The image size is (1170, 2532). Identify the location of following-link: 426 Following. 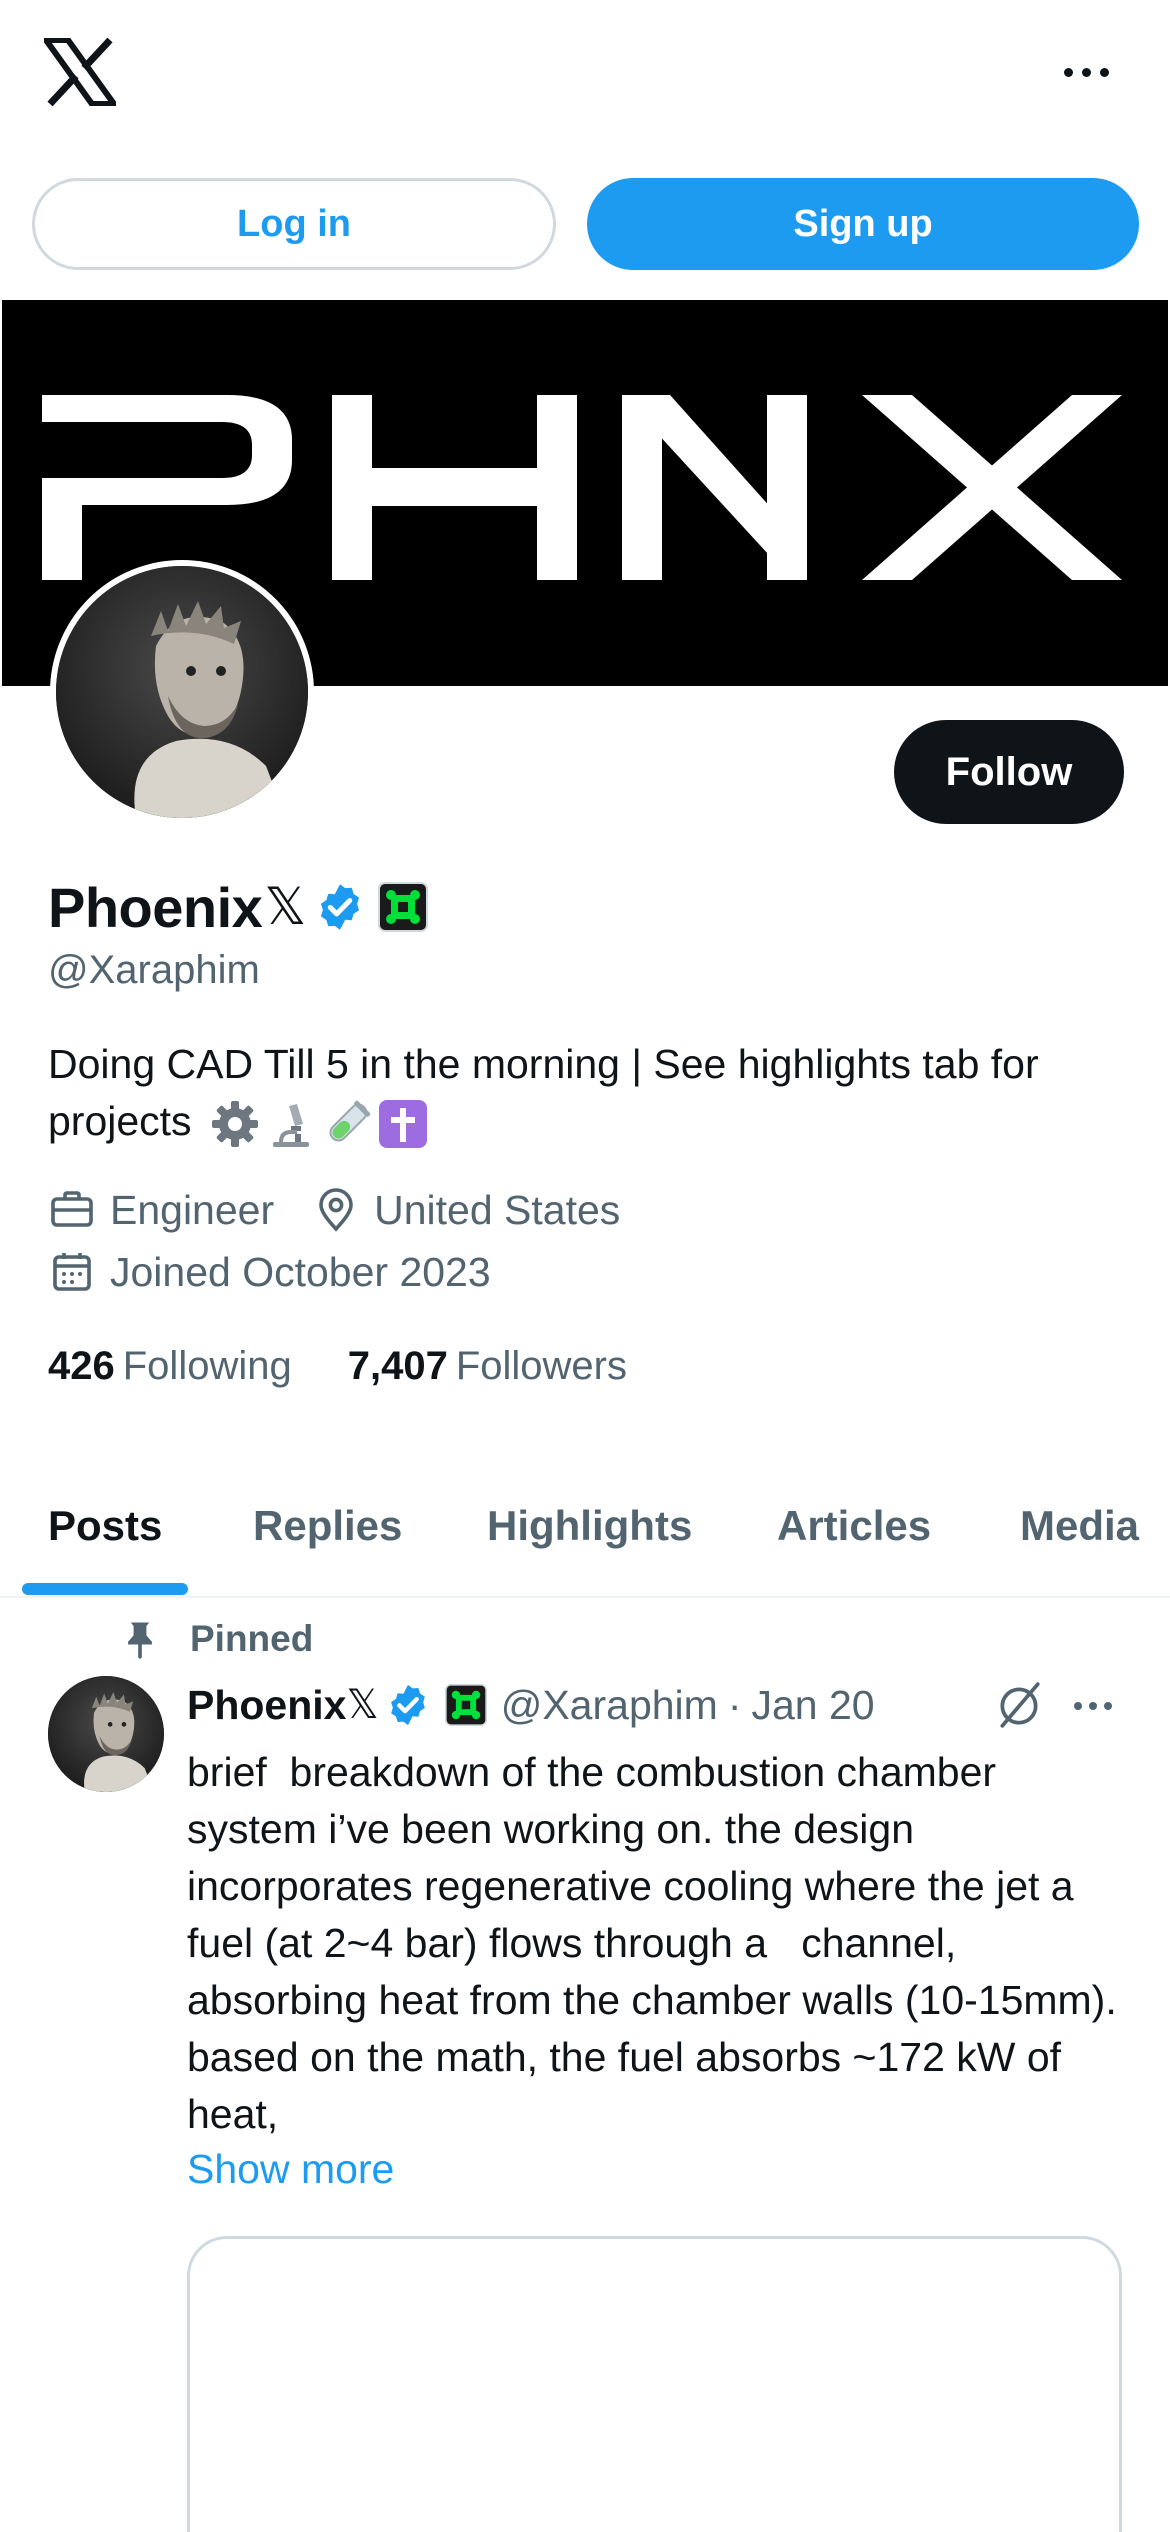
(170, 1366).